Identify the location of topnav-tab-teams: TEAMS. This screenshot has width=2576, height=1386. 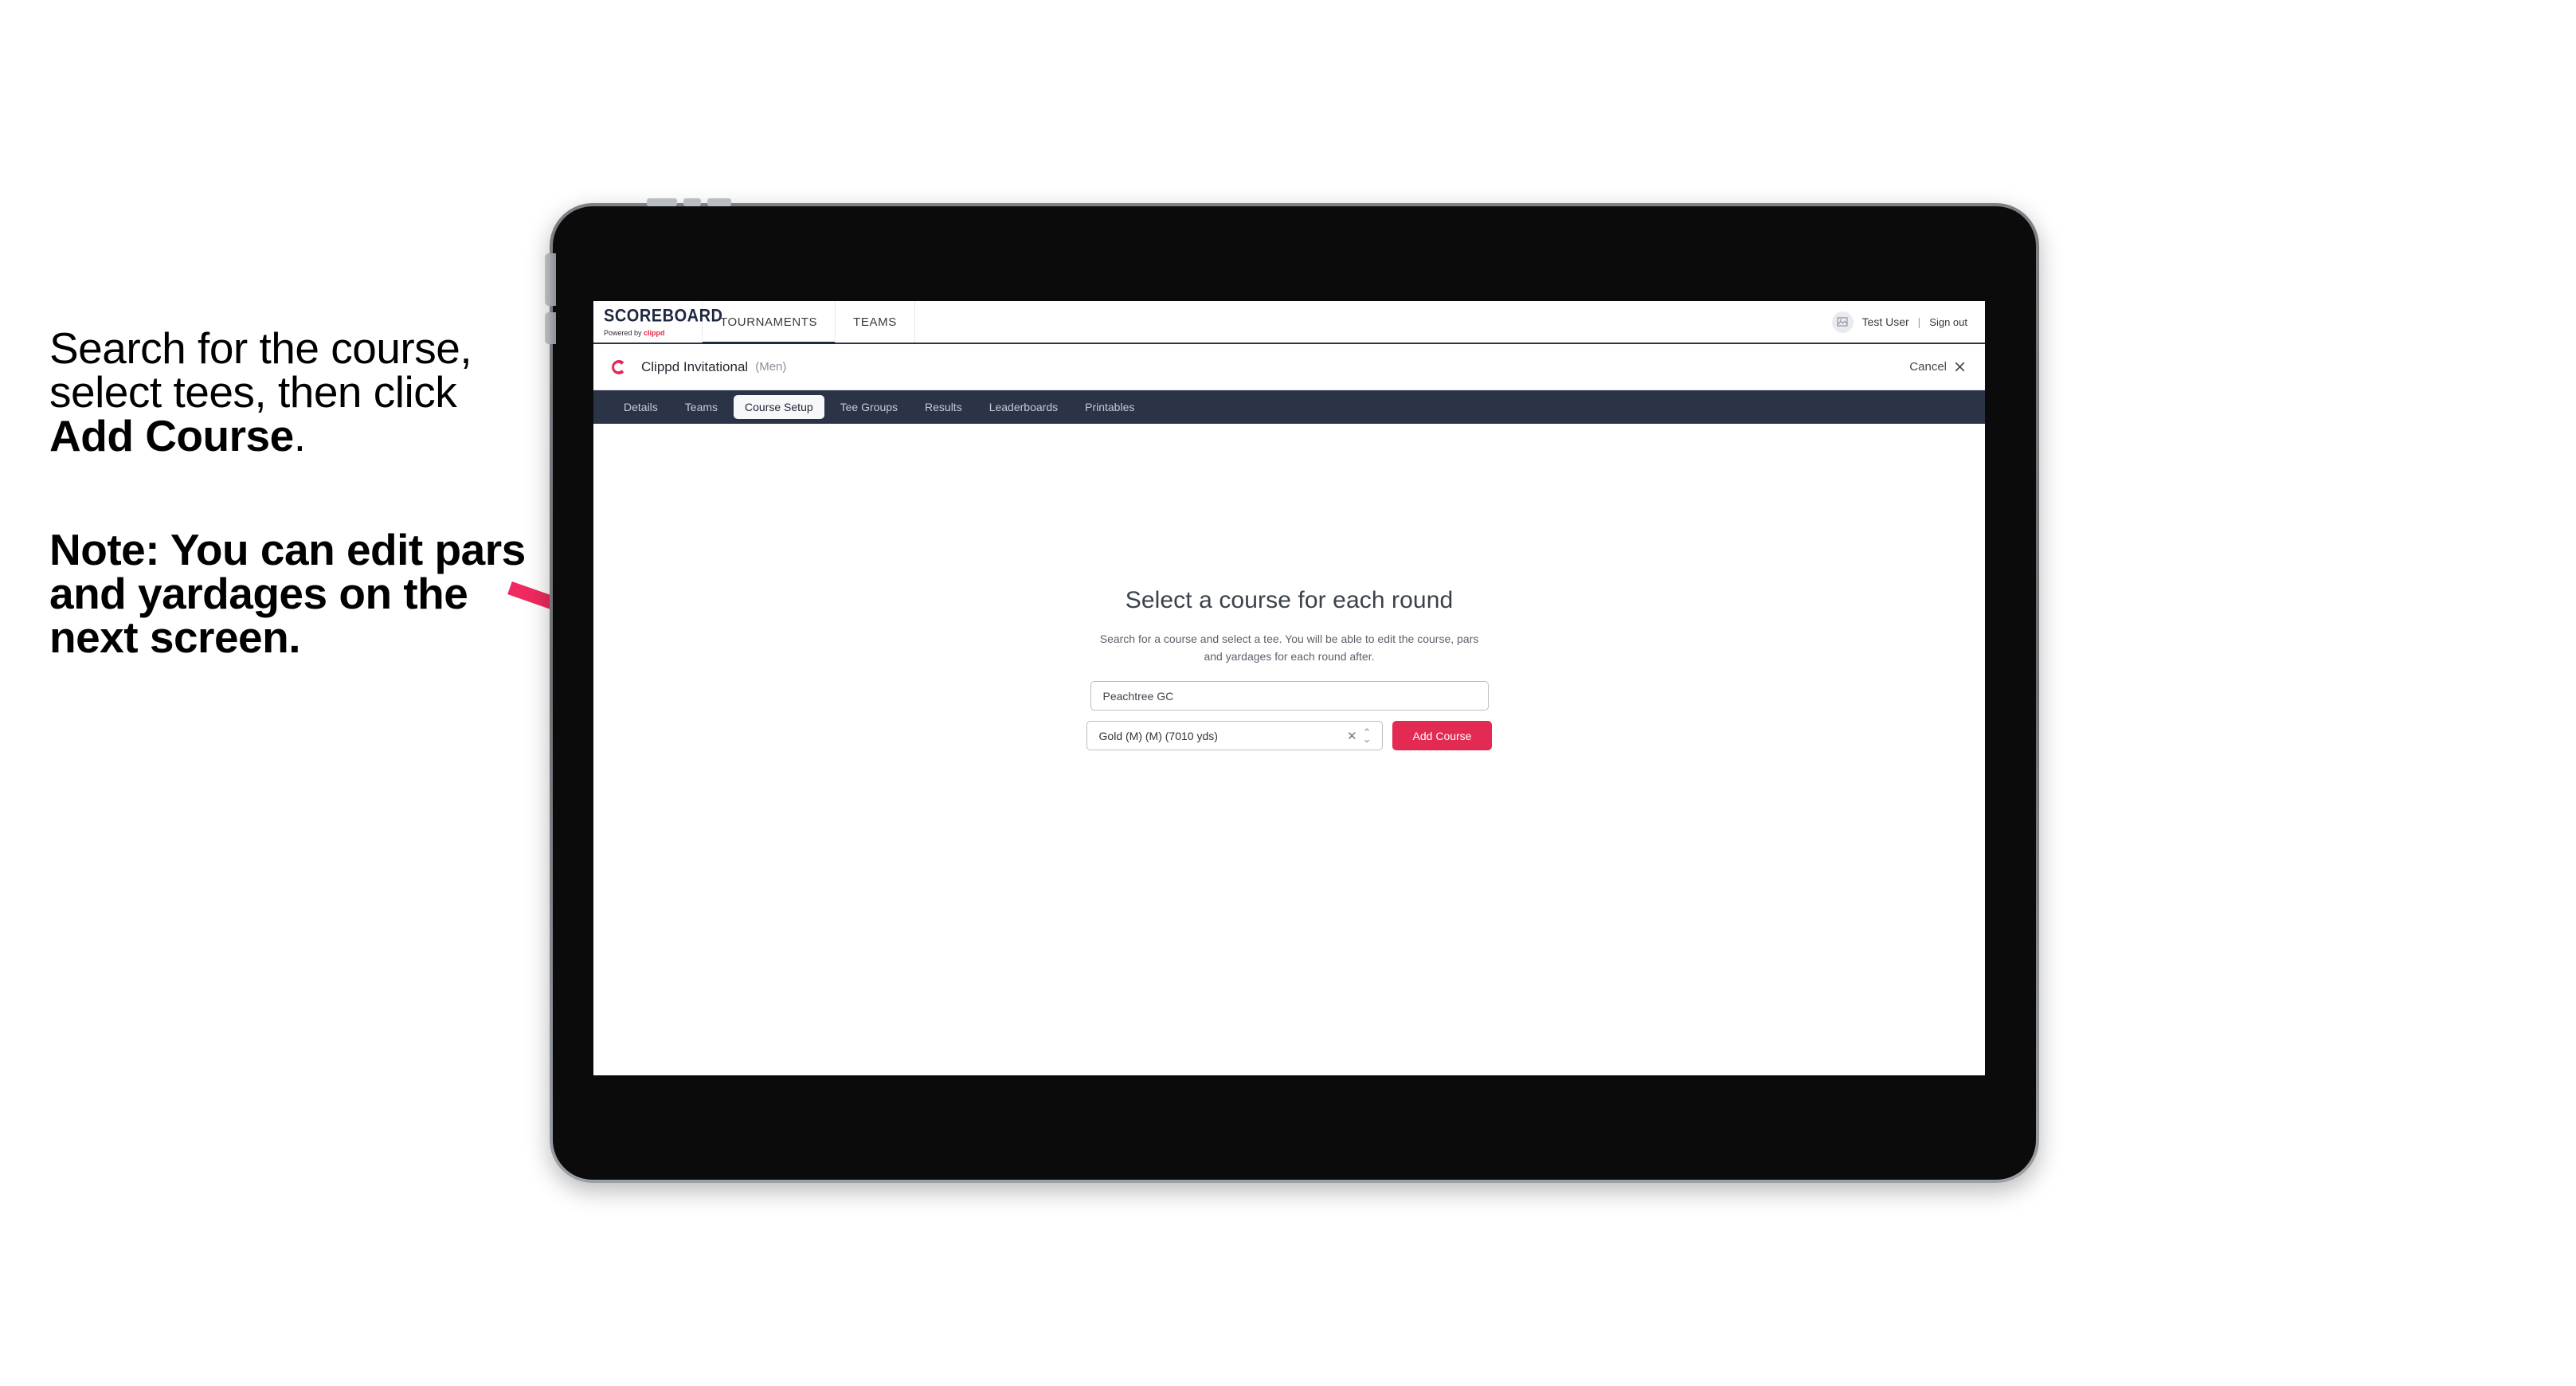
(875, 322).